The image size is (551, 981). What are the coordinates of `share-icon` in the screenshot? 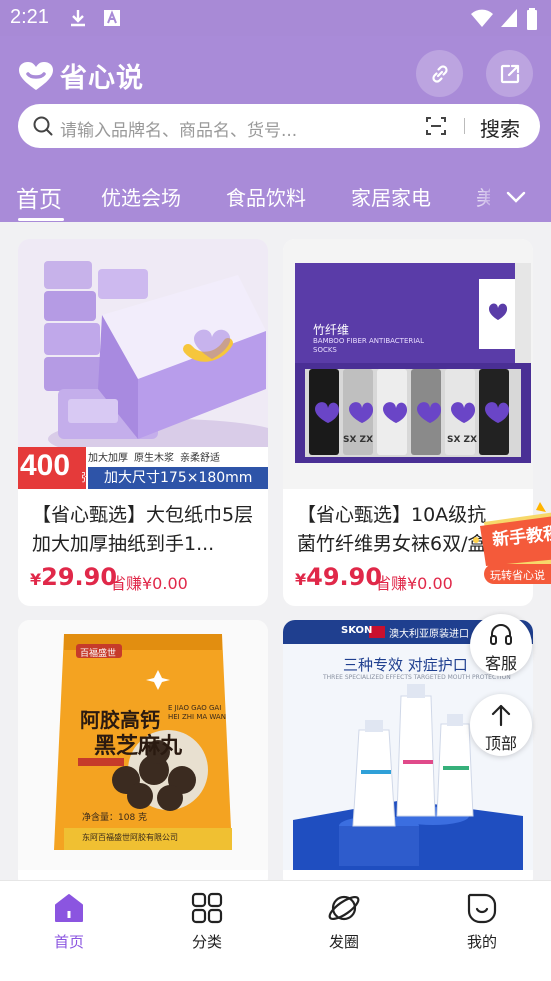 It's located at (509, 73).